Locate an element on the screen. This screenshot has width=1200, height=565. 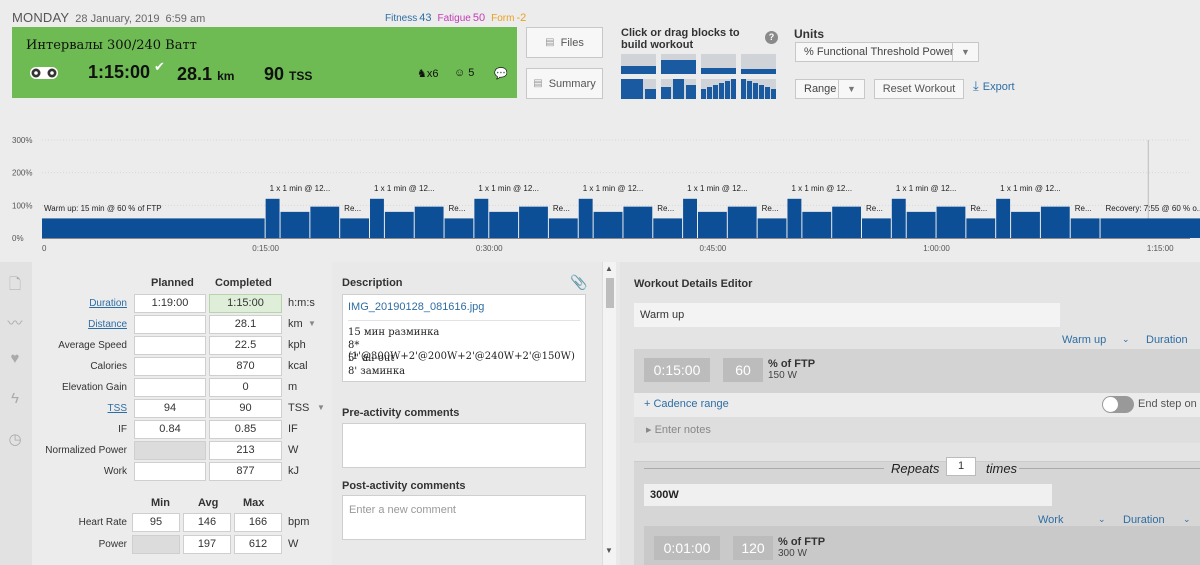
lightning-icon: ϟ is located at coordinates (15, 400).